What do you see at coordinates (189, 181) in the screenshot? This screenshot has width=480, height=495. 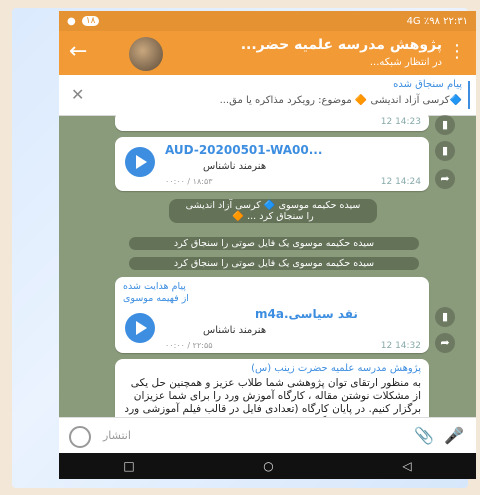 I see `audio-duration: ۰۰:۰۰ / ۱۸:۵۳` at bounding box center [189, 181].